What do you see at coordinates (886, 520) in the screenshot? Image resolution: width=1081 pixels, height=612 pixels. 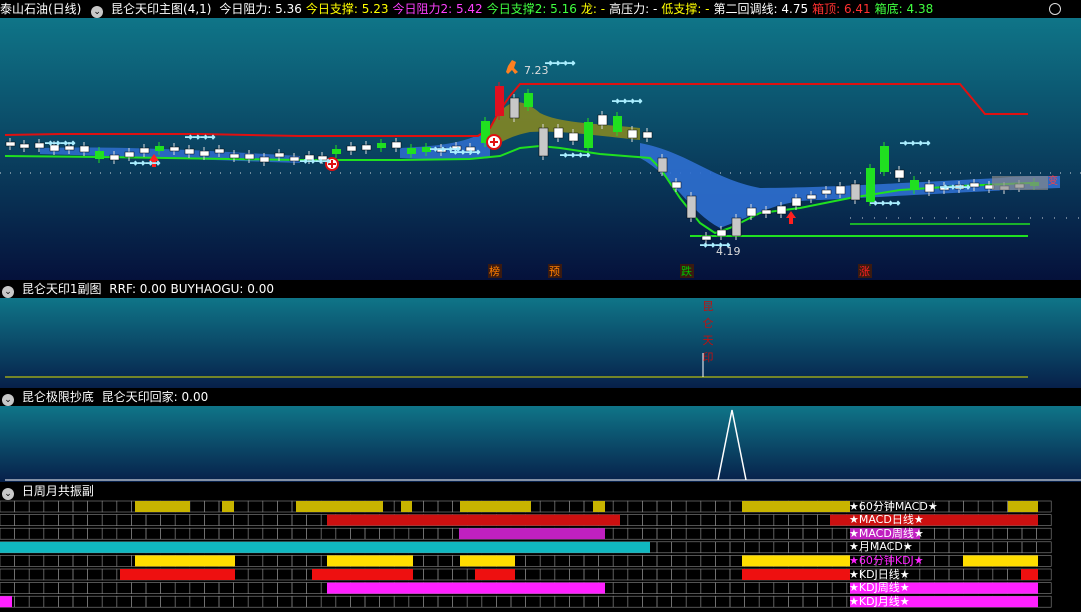 I see `resonance-row-label: ★MACD日线★` at bounding box center [886, 520].